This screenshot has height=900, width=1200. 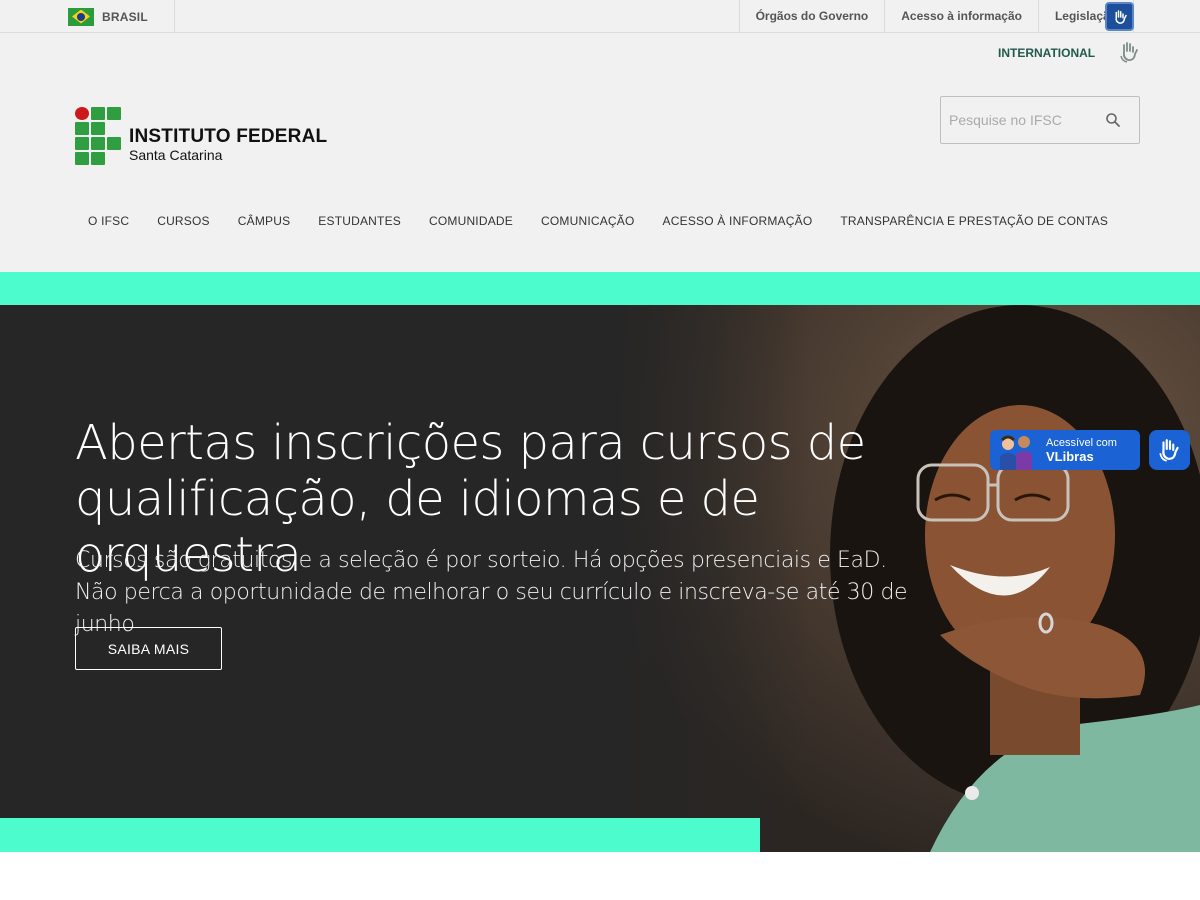 I want to click on brazil-flag-icon, so click(x=81, y=16).